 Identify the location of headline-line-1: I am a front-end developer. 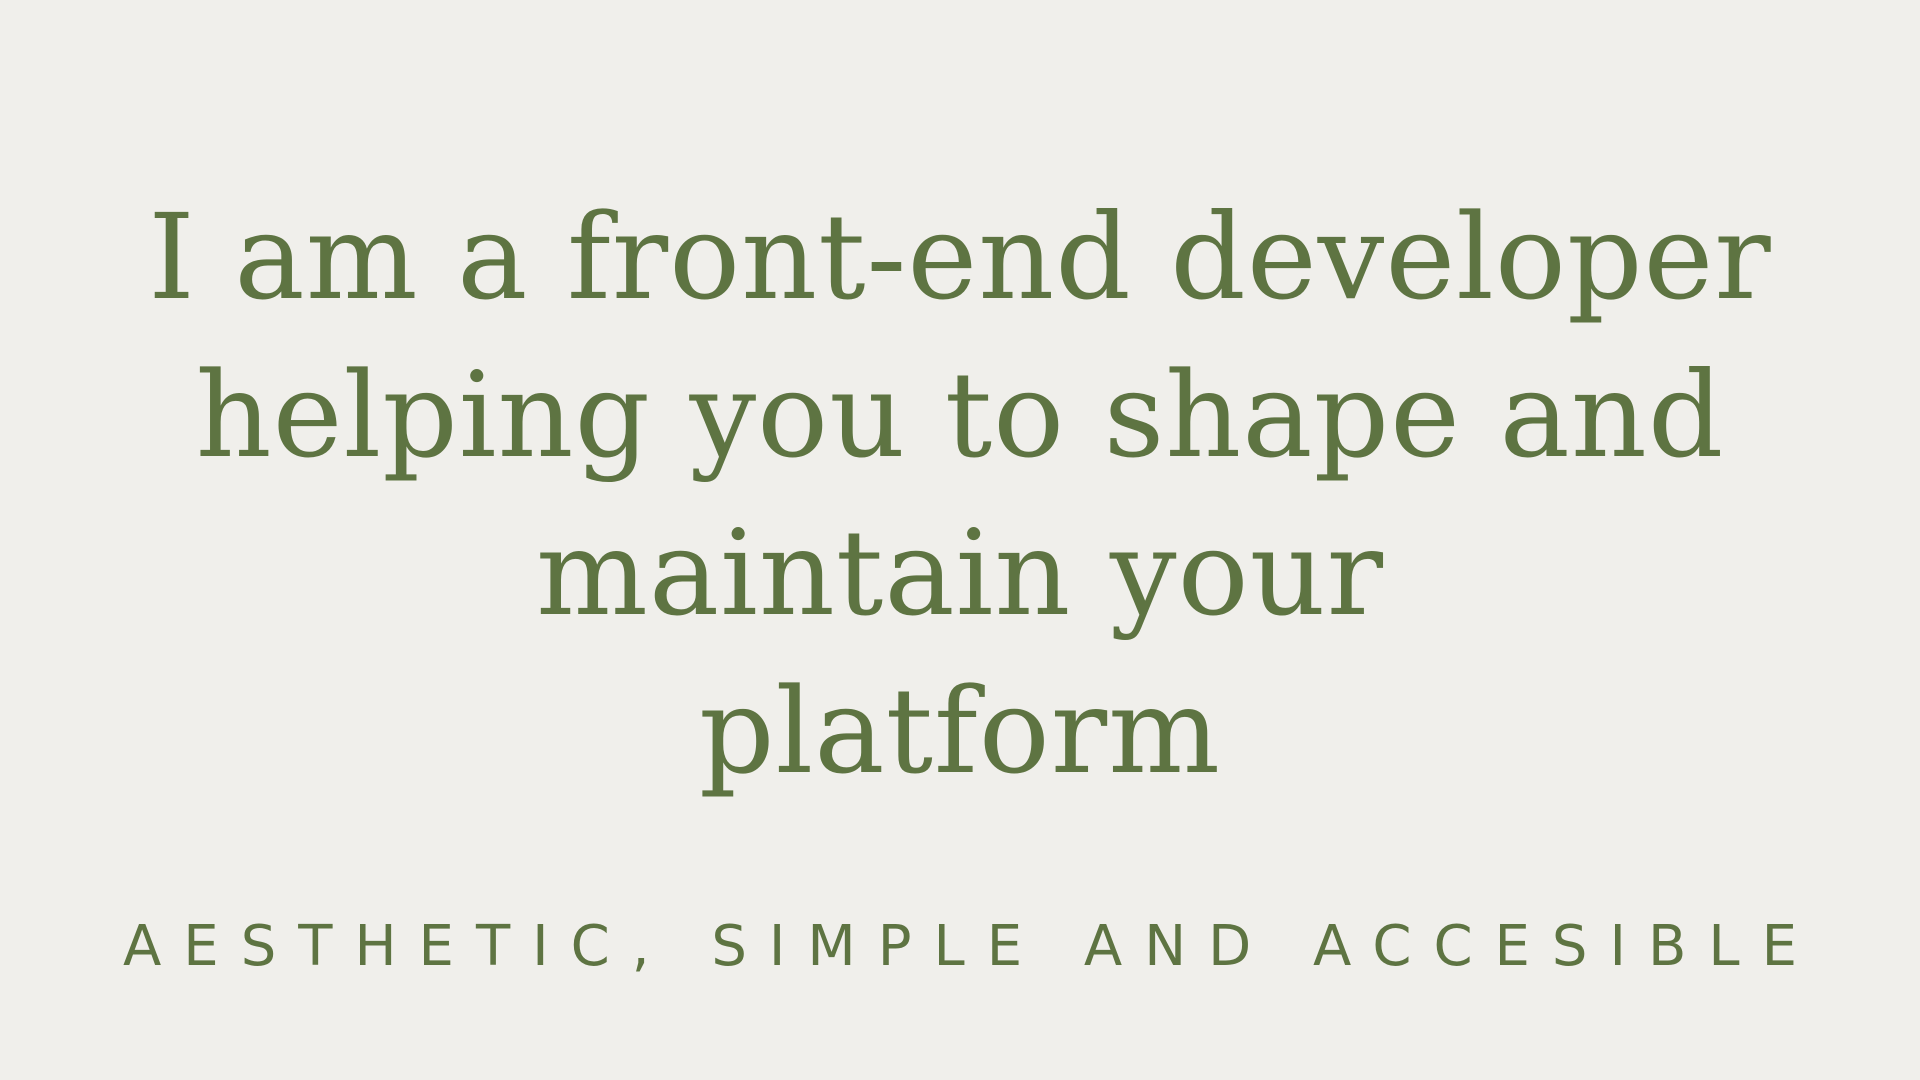
(960, 257).